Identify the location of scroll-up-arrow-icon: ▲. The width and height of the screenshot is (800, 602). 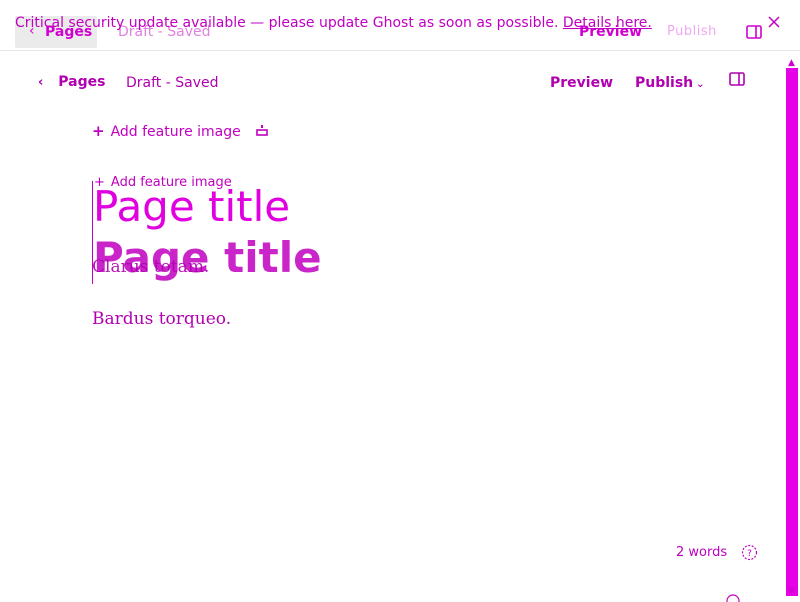
(791, 63).